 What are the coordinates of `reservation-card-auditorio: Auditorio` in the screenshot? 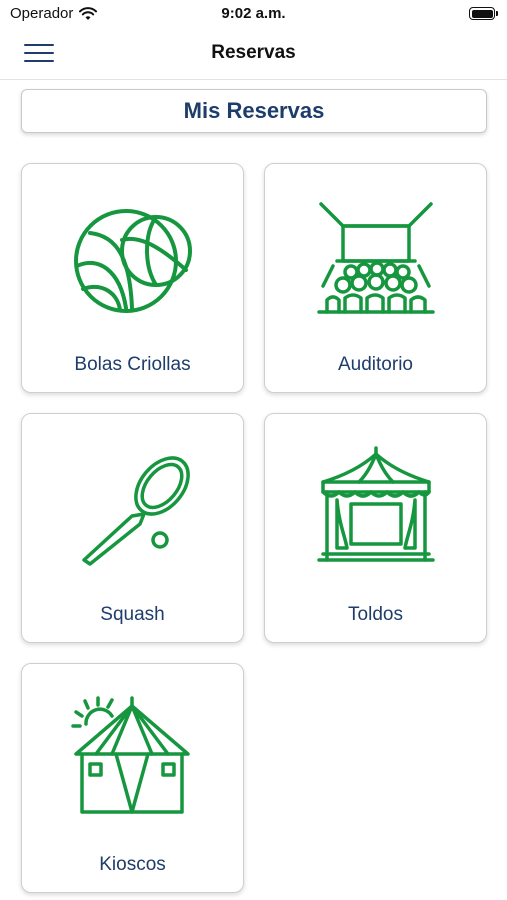 It's located at (375, 278).